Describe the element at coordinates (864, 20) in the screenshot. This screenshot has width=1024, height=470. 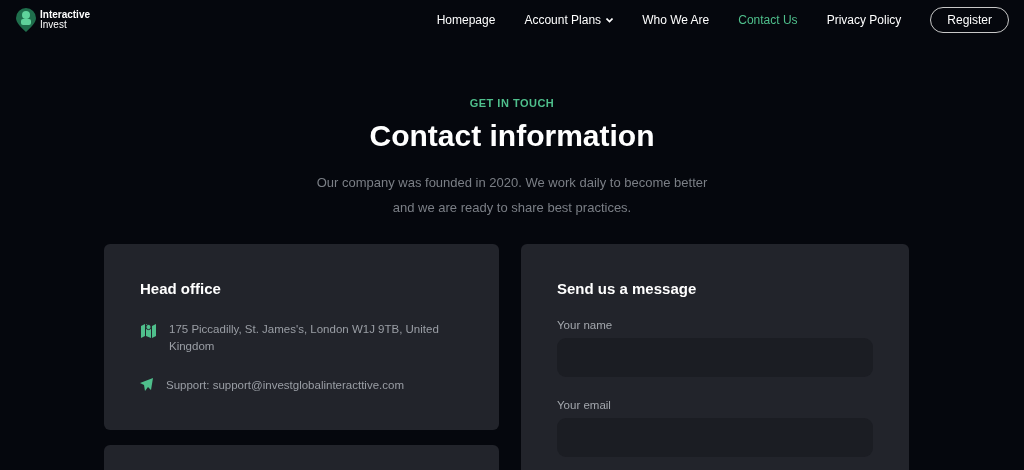
I see `nav-link: Privacy Policy` at that location.